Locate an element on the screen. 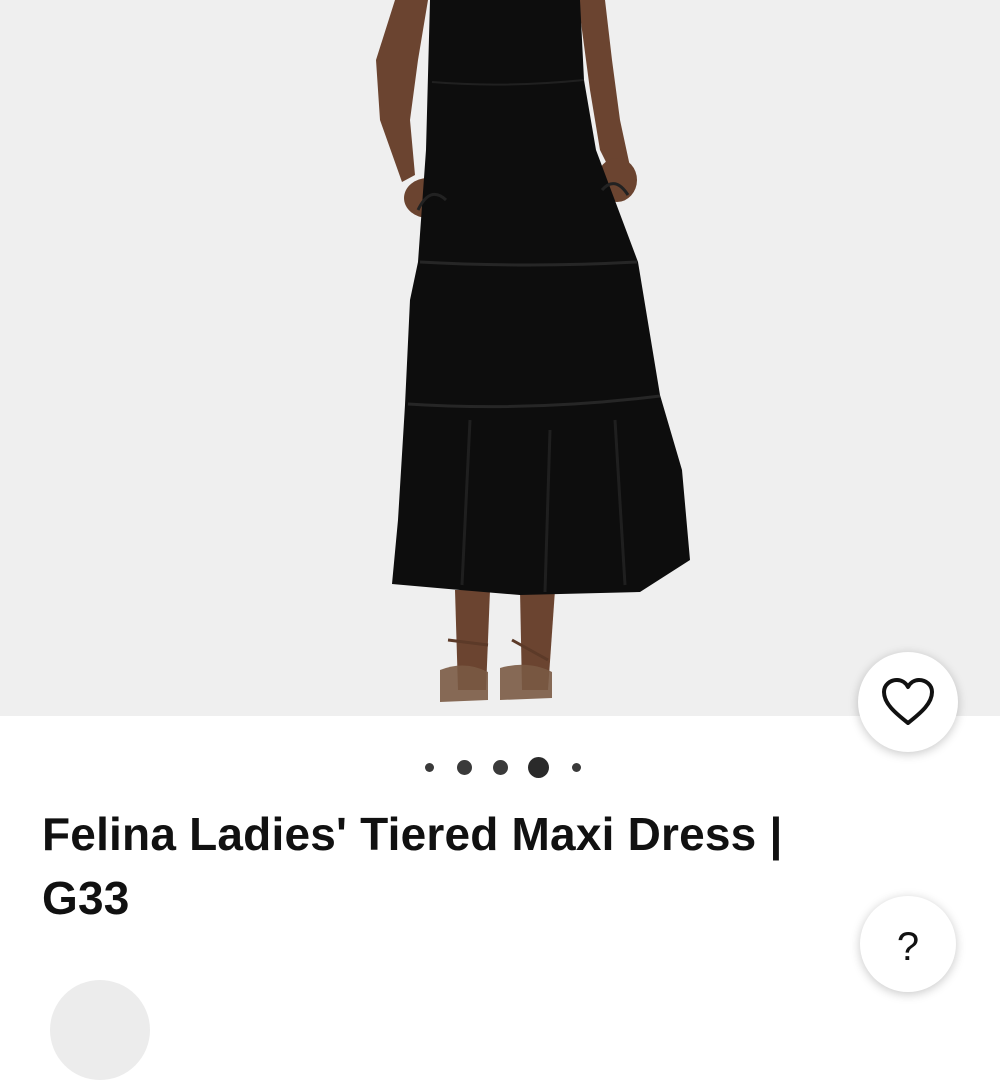  favorite-button is located at coordinates (908, 702).